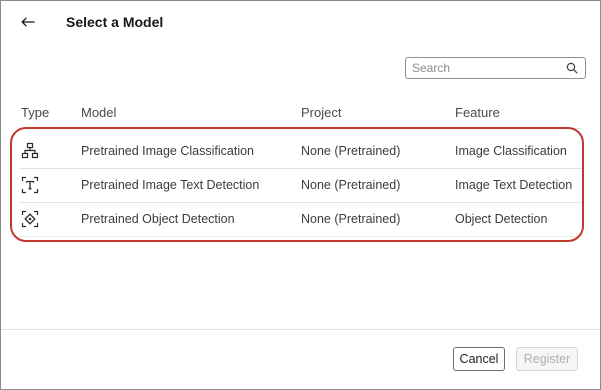 This screenshot has width=601, height=390. Describe the element at coordinates (479, 359) in the screenshot. I see `cancel-button: Cancel` at that location.